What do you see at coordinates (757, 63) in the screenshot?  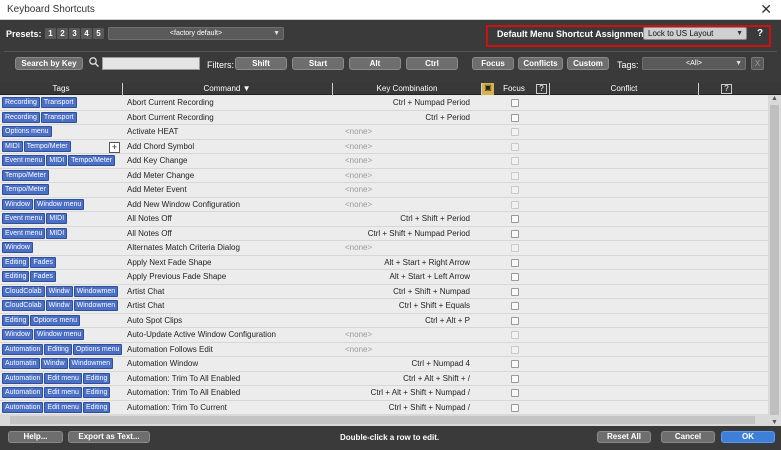 I see `clear-tags-button: X` at bounding box center [757, 63].